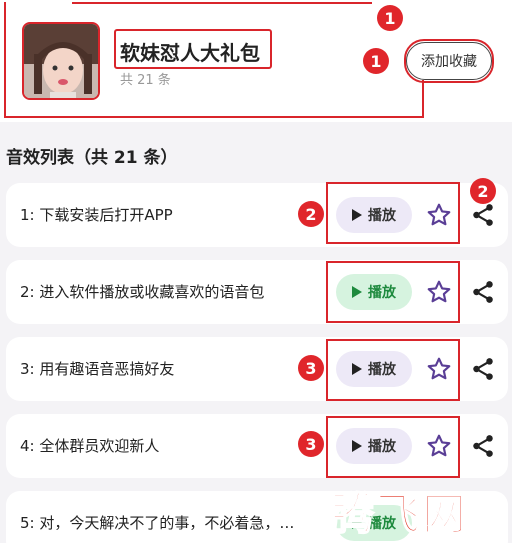 Image resolution: width=512 pixels, height=543 pixels. I want to click on avatar, so click(61, 61).